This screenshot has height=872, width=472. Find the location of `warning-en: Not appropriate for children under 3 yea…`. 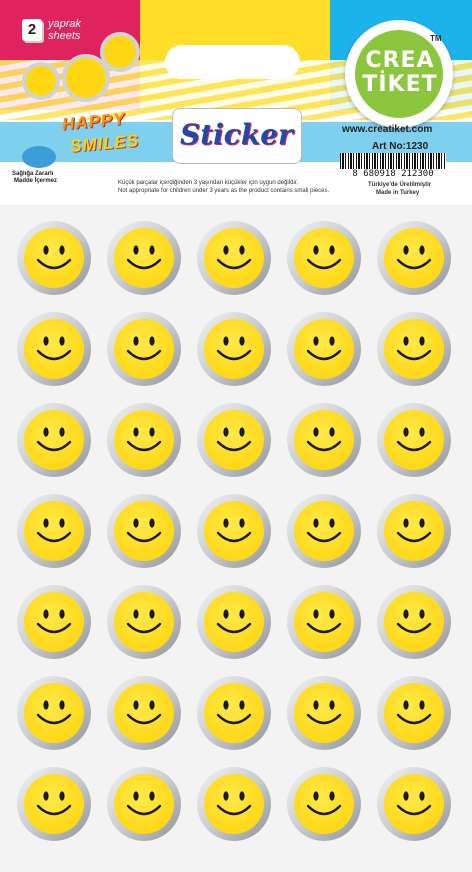

warning-en: Not appropriate for children under 3 yea… is located at coordinates (224, 191).